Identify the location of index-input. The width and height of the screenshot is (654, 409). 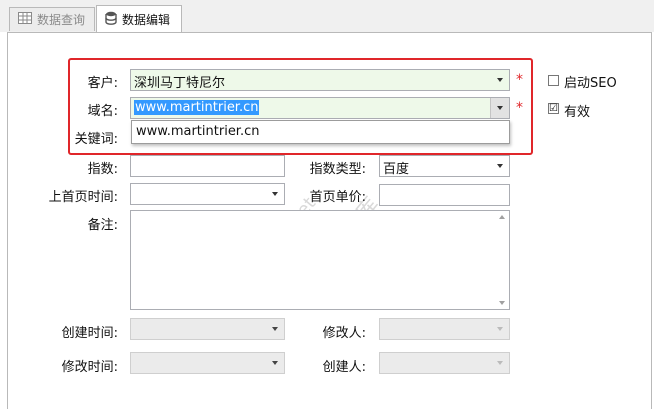
(207, 166).